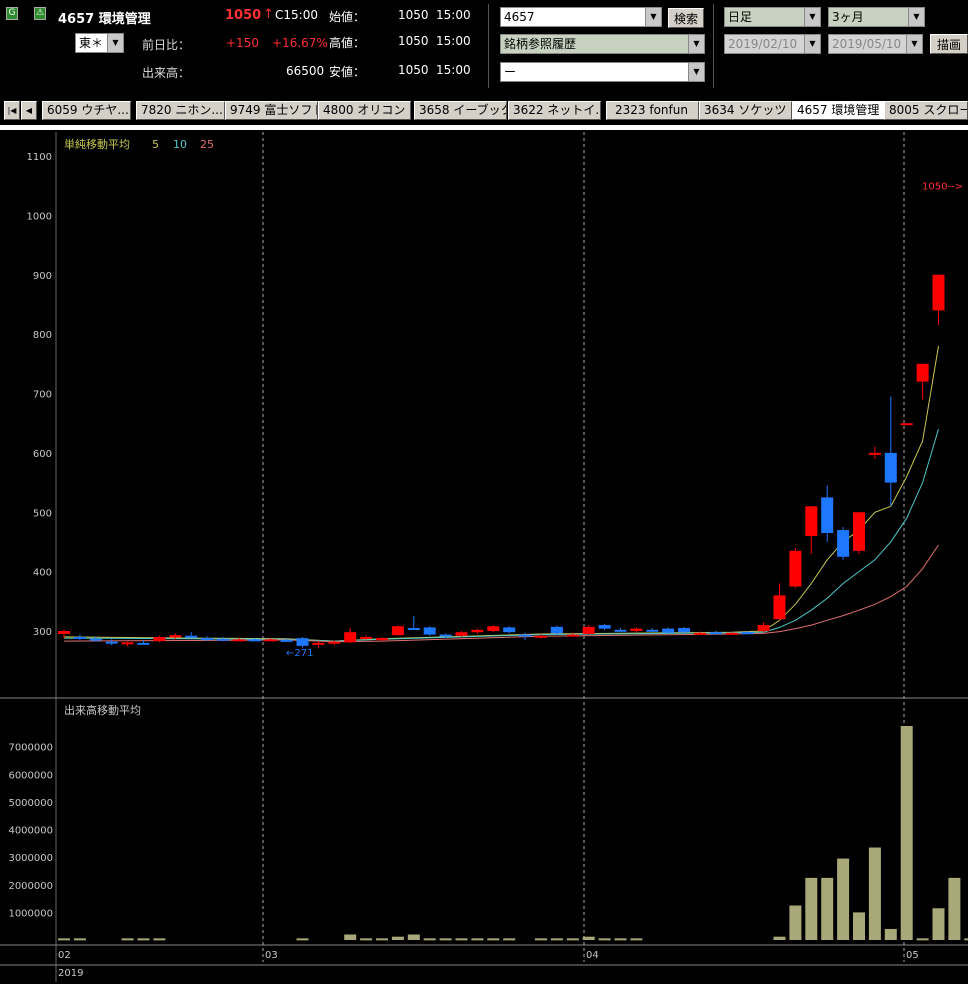 The height and width of the screenshot is (984, 968). What do you see at coordinates (510, 72) in the screenshot?
I see `third-select-value: ー` at bounding box center [510, 72].